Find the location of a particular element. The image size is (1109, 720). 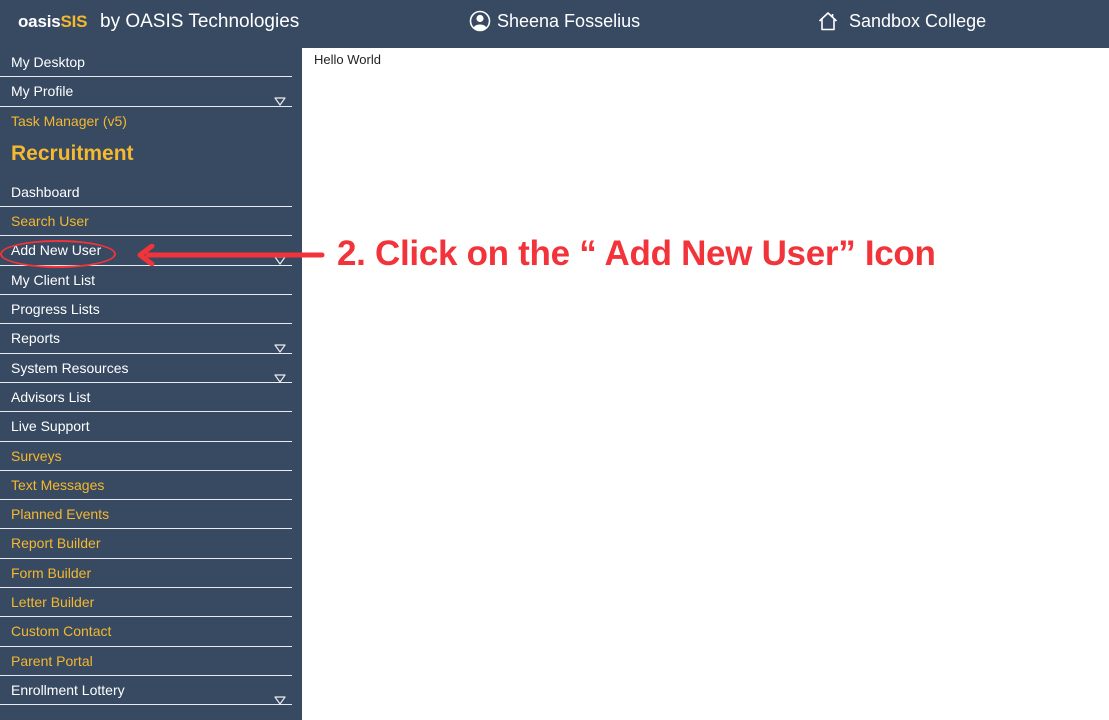

sidebar-item-my-desktop: My Desktop is located at coordinates (146, 63).